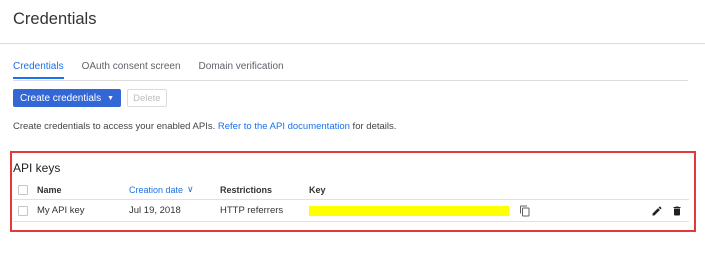 This screenshot has width=705, height=266. What do you see at coordinates (246, 189) in the screenshot?
I see `column-header-restrictions: Restrictions` at bounding box center [246, 189].